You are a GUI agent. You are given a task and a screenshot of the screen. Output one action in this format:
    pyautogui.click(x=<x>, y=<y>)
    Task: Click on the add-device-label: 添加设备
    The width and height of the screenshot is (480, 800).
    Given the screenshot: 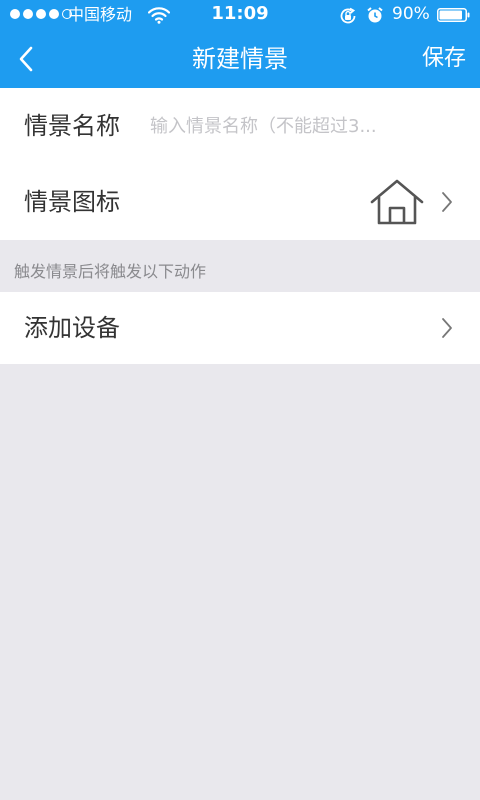 What is the action you would take?
    pyautogui.click(x=72, y=328)
    